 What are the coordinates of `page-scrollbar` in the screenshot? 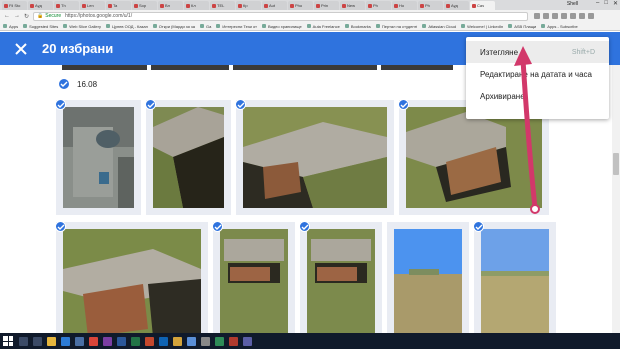 It's located at (616, 207).